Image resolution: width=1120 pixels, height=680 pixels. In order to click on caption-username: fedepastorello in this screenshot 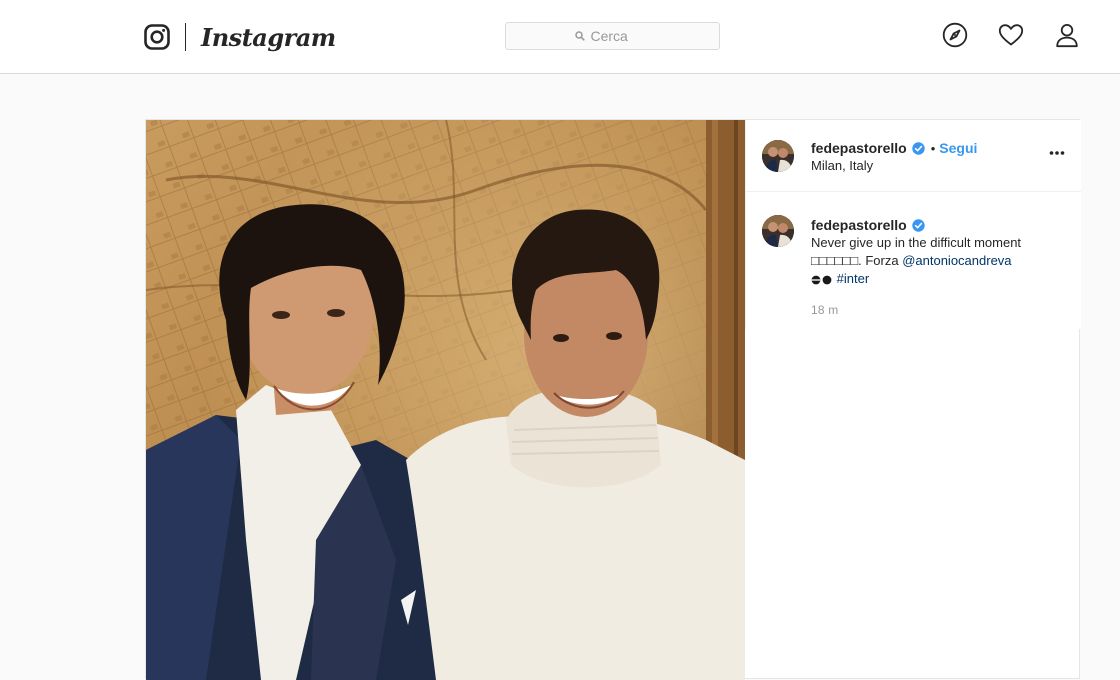, I will do `click(859, 225)`.